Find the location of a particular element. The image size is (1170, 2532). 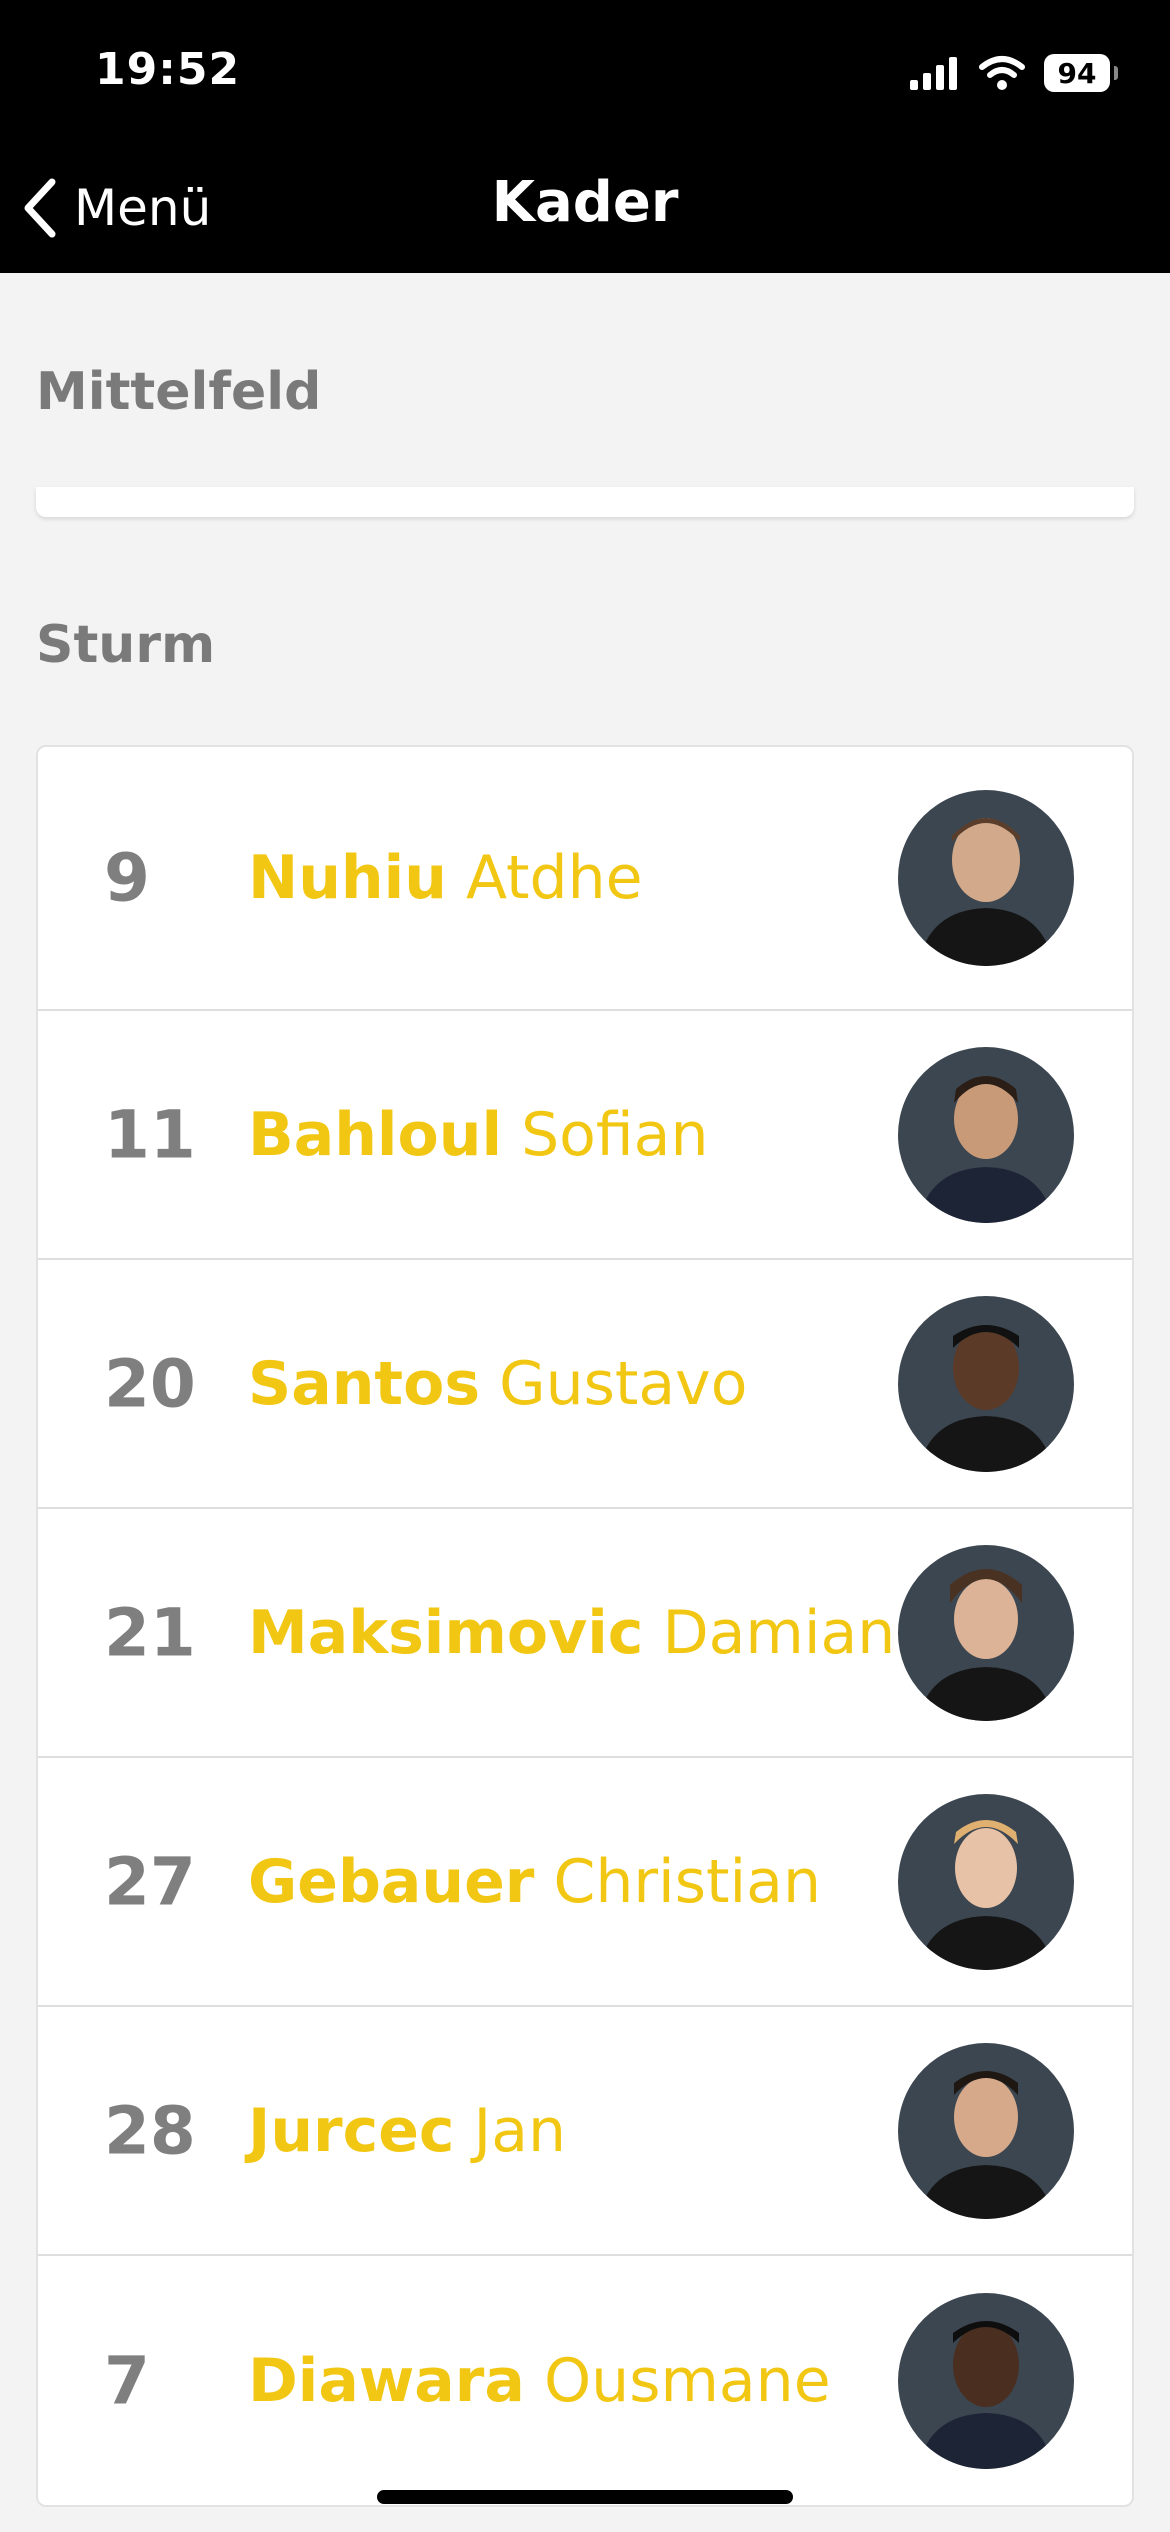

player-first-name: Jan is located at coordinates (520, 2130).